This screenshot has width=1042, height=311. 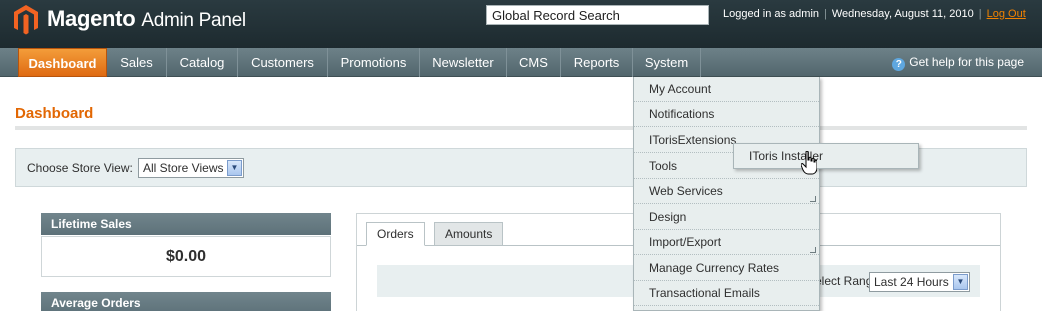 I want to click on nav-promotions: Promotions, so click(x=374, y=62).